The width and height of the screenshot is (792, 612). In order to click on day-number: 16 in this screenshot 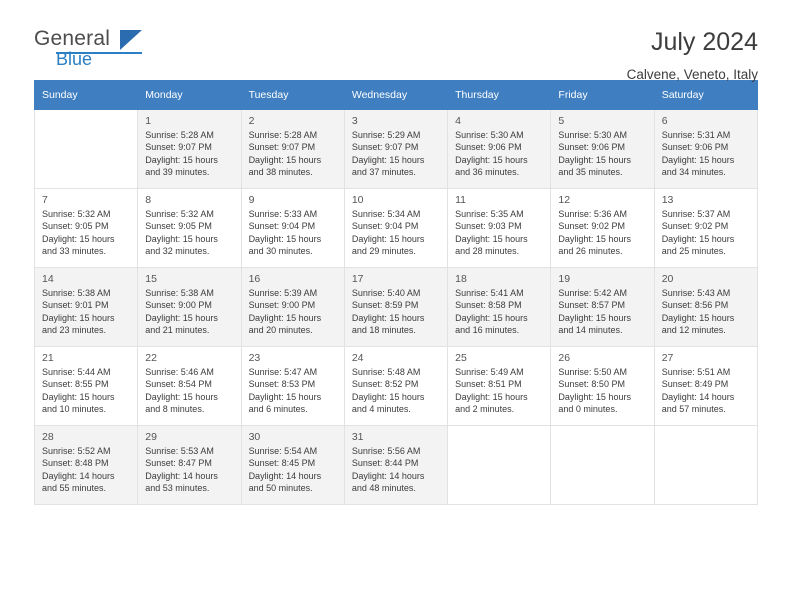, I will do `click(254, 279)`.